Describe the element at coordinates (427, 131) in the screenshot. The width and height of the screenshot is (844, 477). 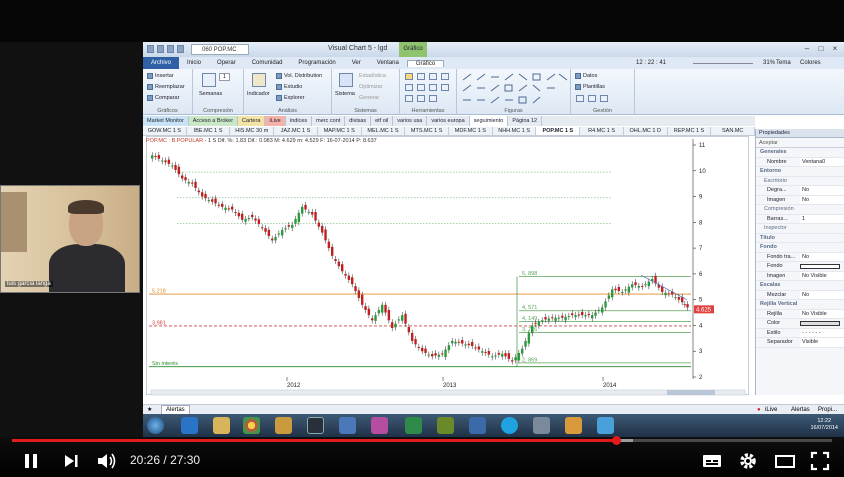
I see `chart-tab: MTS.MC 1 S` at that location.